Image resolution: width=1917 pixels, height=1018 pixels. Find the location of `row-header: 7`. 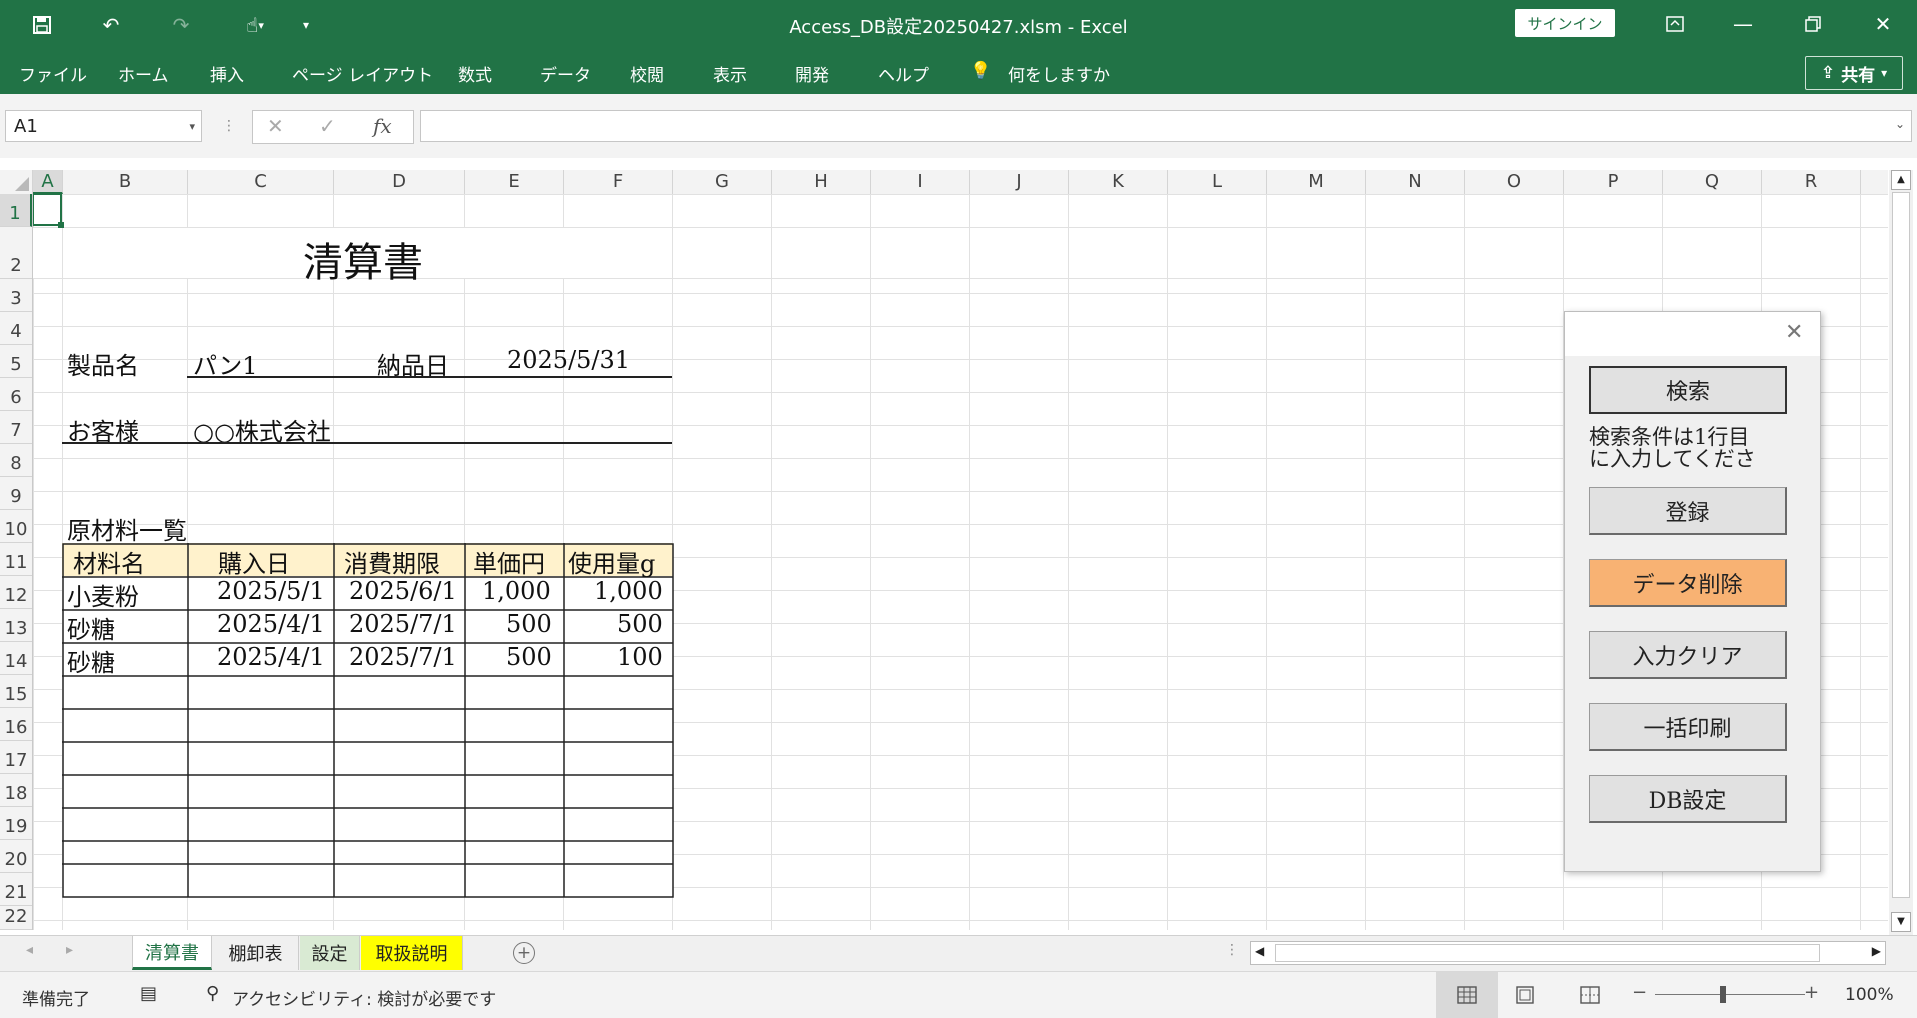

row-header: 7 is located at coordinates (16, 427).